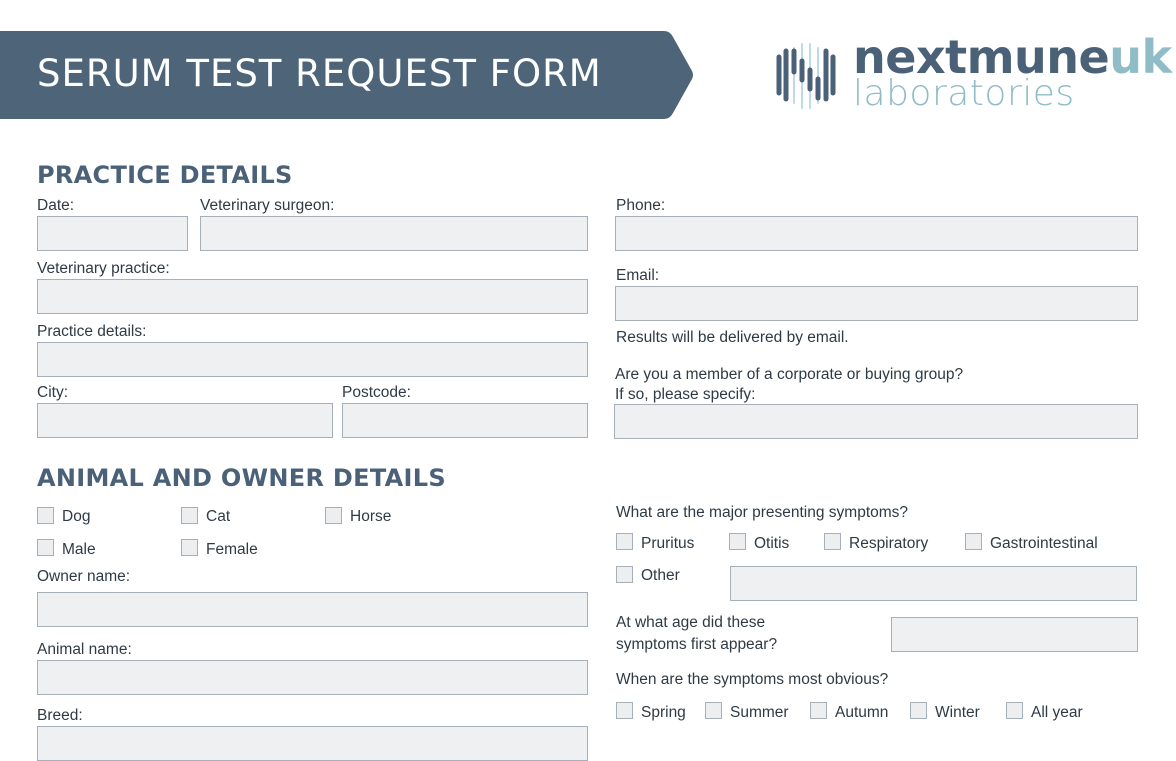 The height and width of the screenshot is (761, 1176). Describe the element at coordinates (964, 93) in the screenshot. I see `logo-subtitle: laboratories` at that location.